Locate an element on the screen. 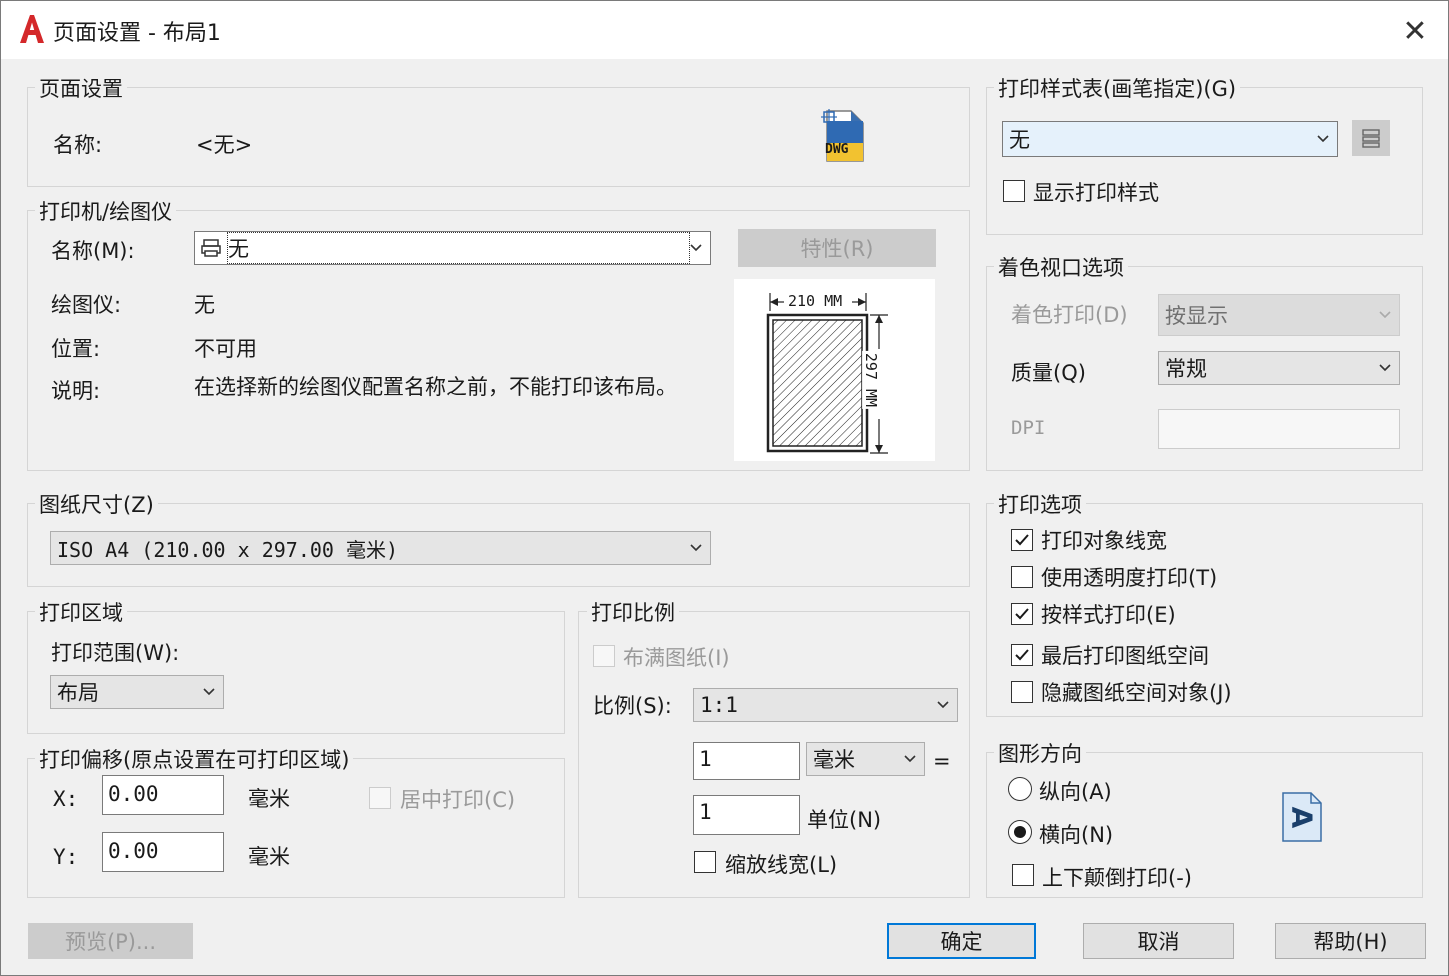 The width and height of the screenshot is (1449, 976). plot-option-label: 最后打印图纸空间 is located at coordinates (1125, 656).